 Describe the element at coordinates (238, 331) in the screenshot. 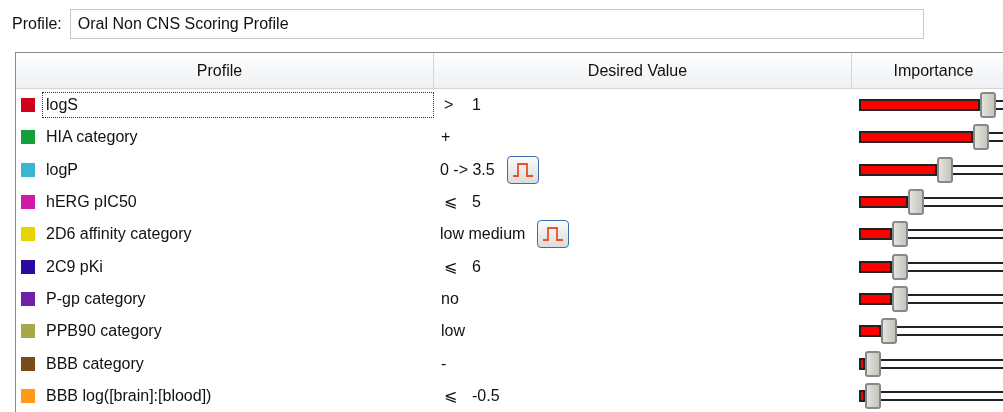

I see `property-name: PPB90 category` at that location.